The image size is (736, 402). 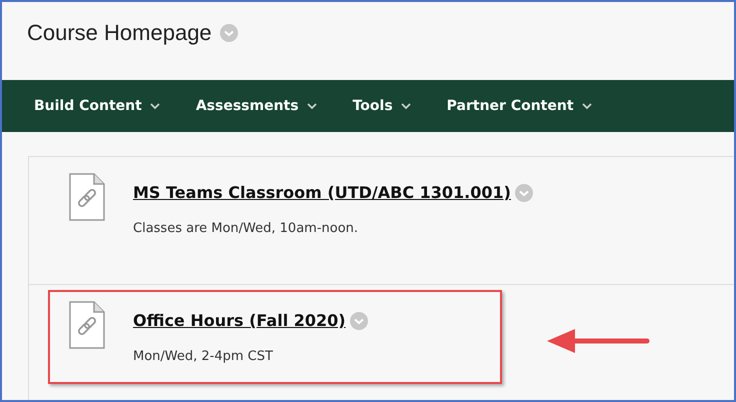 What do you see at coordinates (97, 106) in the screenshot?
I see `toolbar-menu-button: Build Content` at bounding box center [97, 106].